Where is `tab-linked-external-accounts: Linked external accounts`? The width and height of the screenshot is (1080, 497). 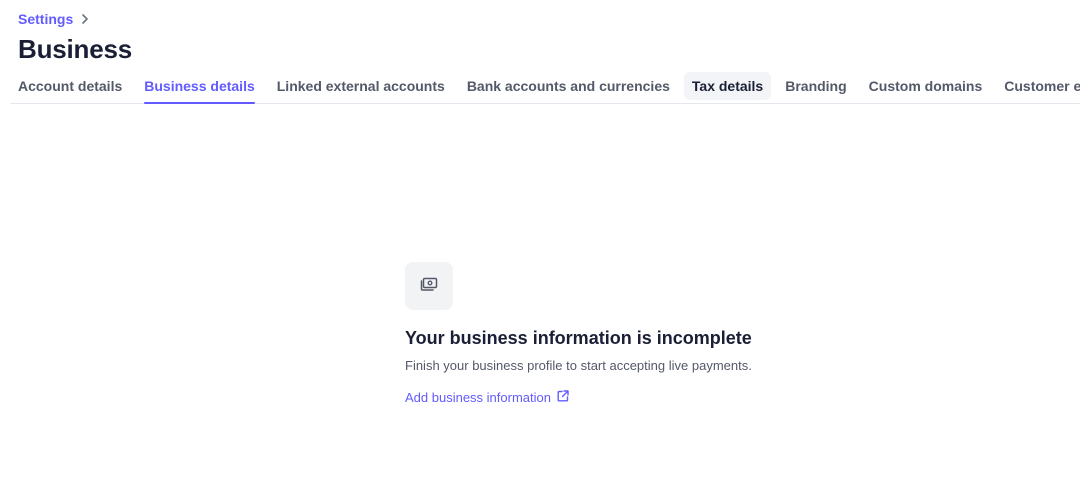
tab-linked-external-accounts: Linked external accounts is located at coordinates (361, 86).